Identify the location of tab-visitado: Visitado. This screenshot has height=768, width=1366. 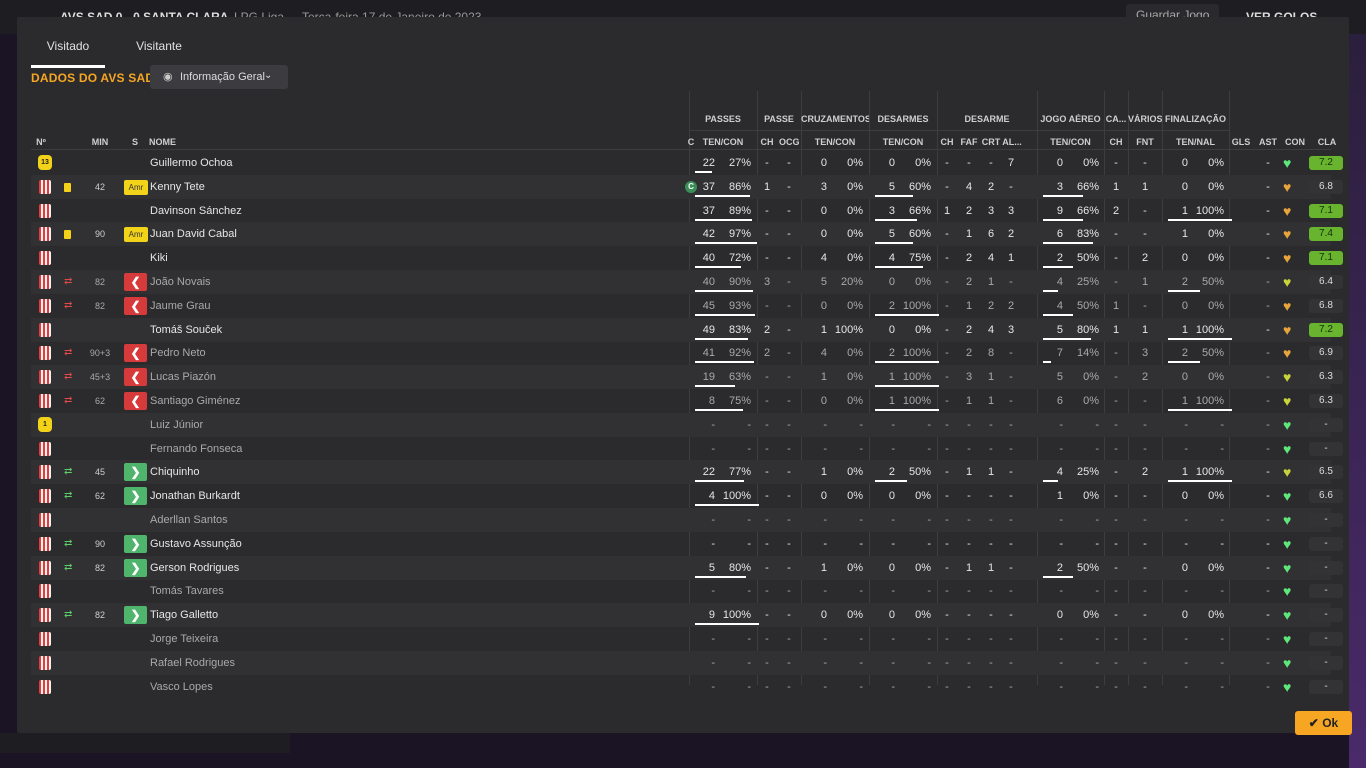
(68, 53).